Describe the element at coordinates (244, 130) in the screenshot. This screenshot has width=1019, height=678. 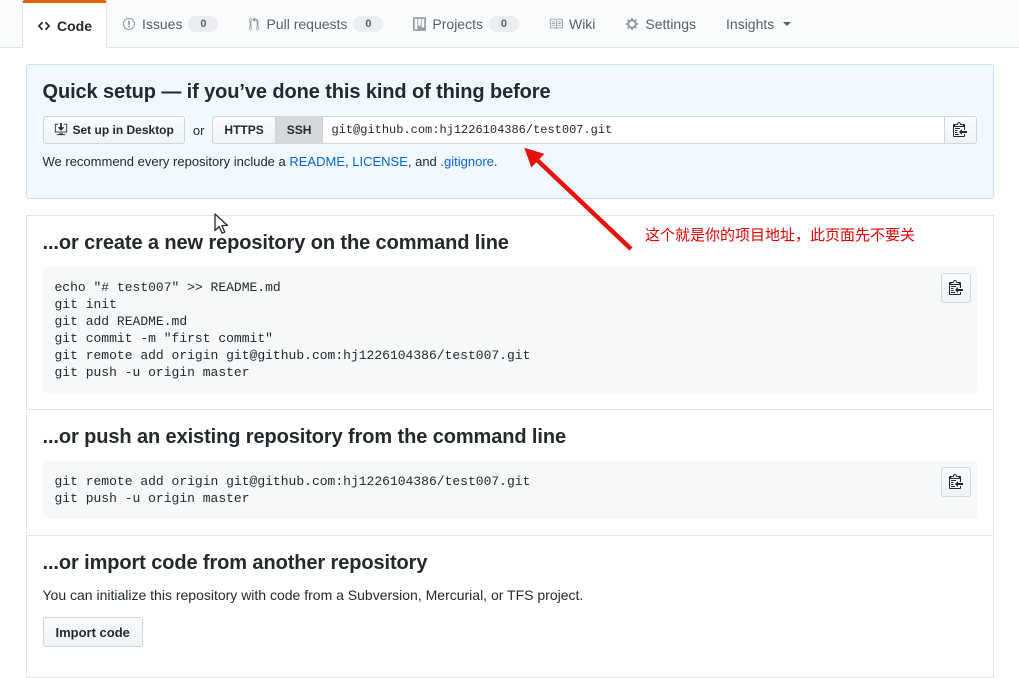
I see `protocol-https-button: HTTPS` at that location.